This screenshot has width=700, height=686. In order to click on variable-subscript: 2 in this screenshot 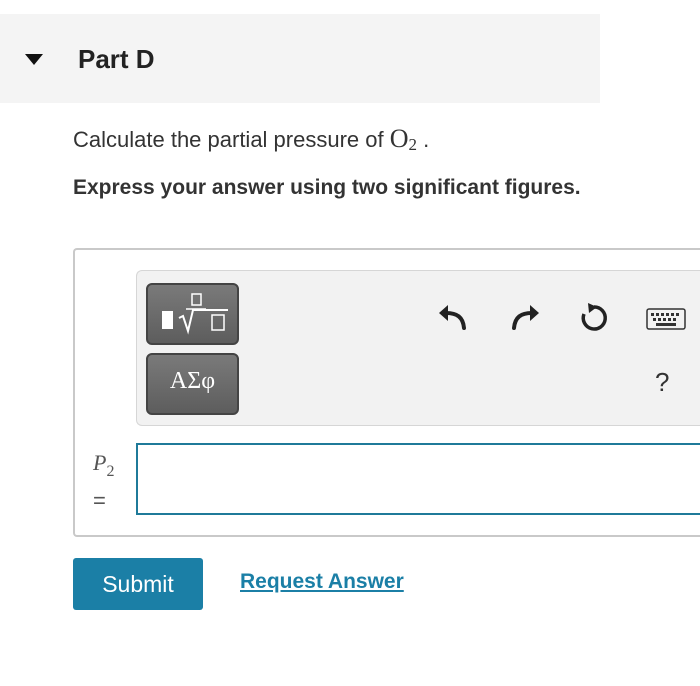, I will do `click(110, 471)`.